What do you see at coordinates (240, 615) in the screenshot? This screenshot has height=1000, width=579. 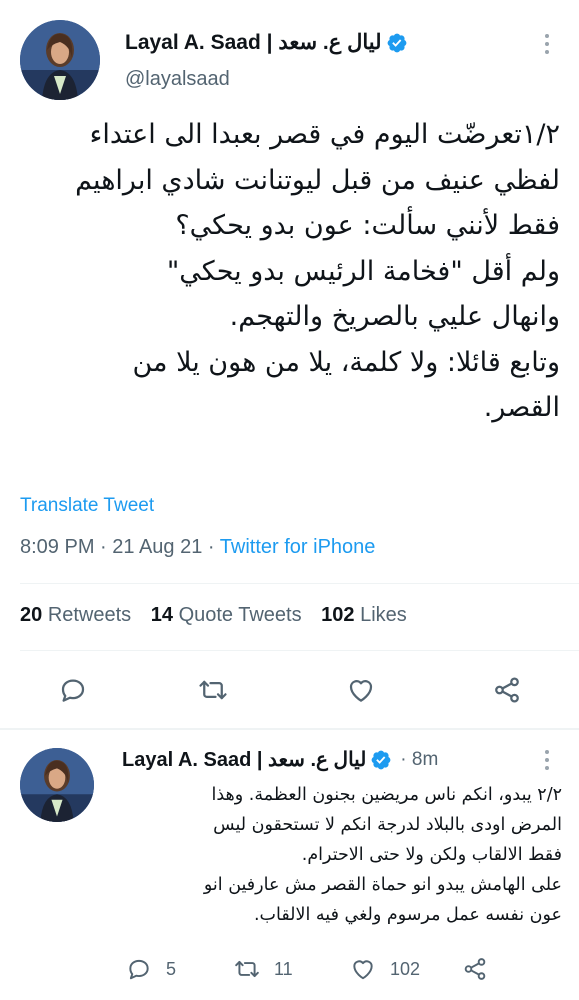 I see `quote-tweets-label: Quote Tweets` at bounding box center [240, 615].